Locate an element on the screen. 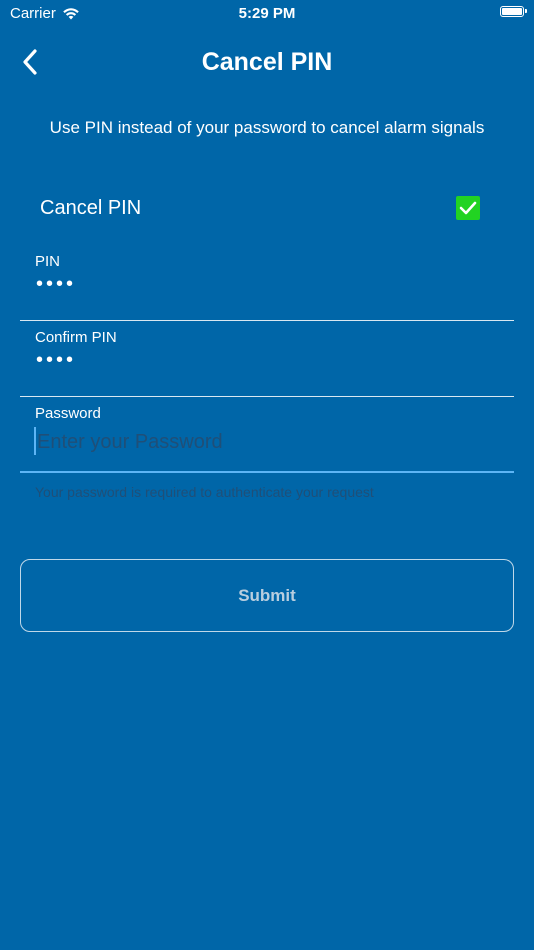 Image resolution: width=534 pixels, height=950 pixels. pin-field: PIN •••• is located at coordinates (267, 283).